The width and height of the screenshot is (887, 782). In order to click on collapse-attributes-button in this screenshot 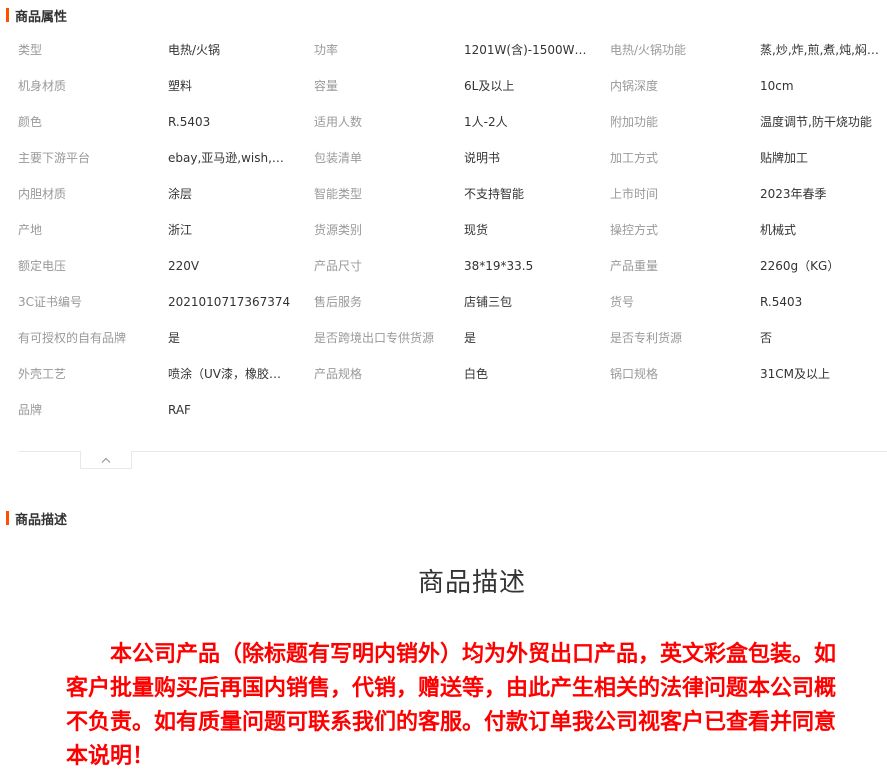, I will do `click(106, 460)`.